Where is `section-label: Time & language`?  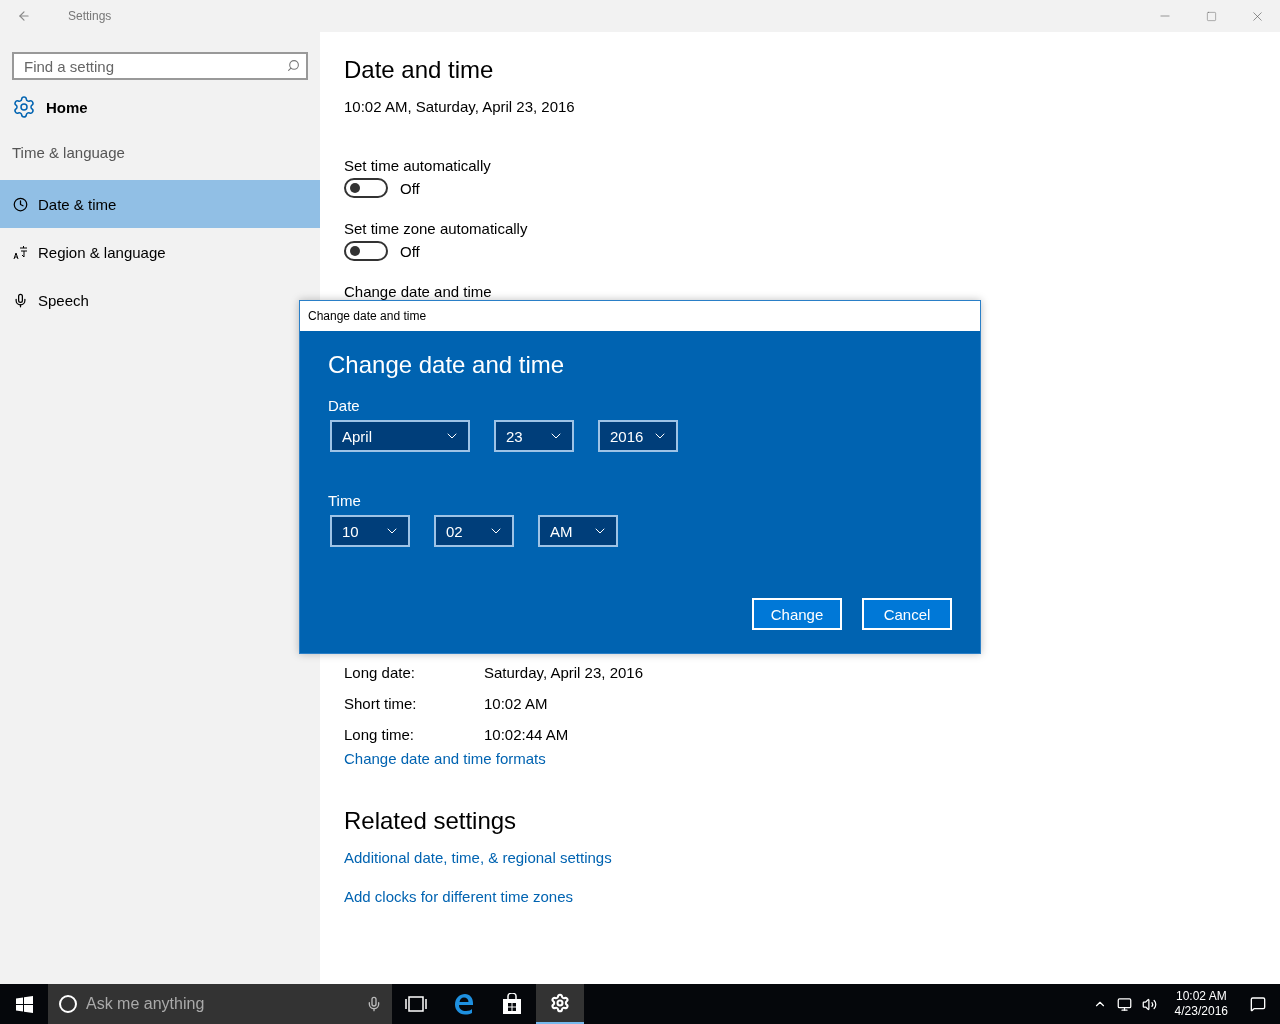
section-label: Time & language is located at coordinates (69, 153).